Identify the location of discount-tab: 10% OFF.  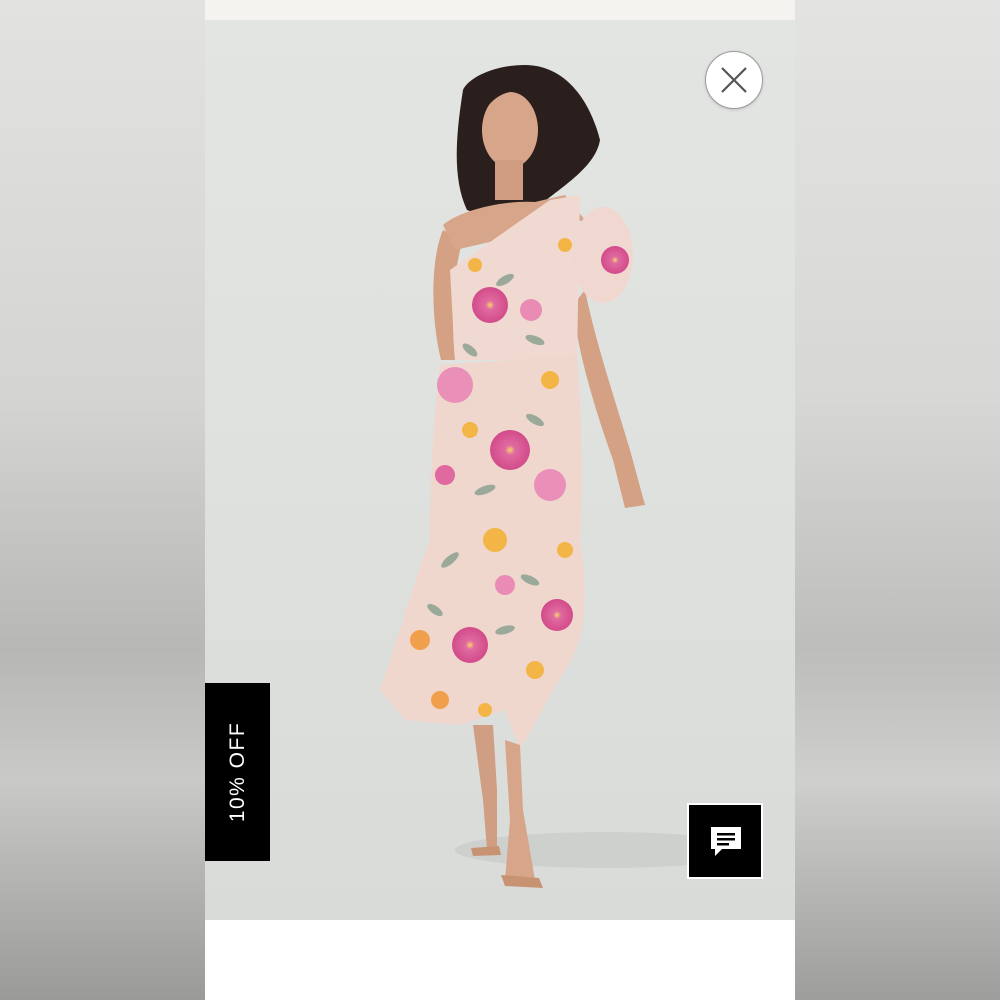
(237, 772).